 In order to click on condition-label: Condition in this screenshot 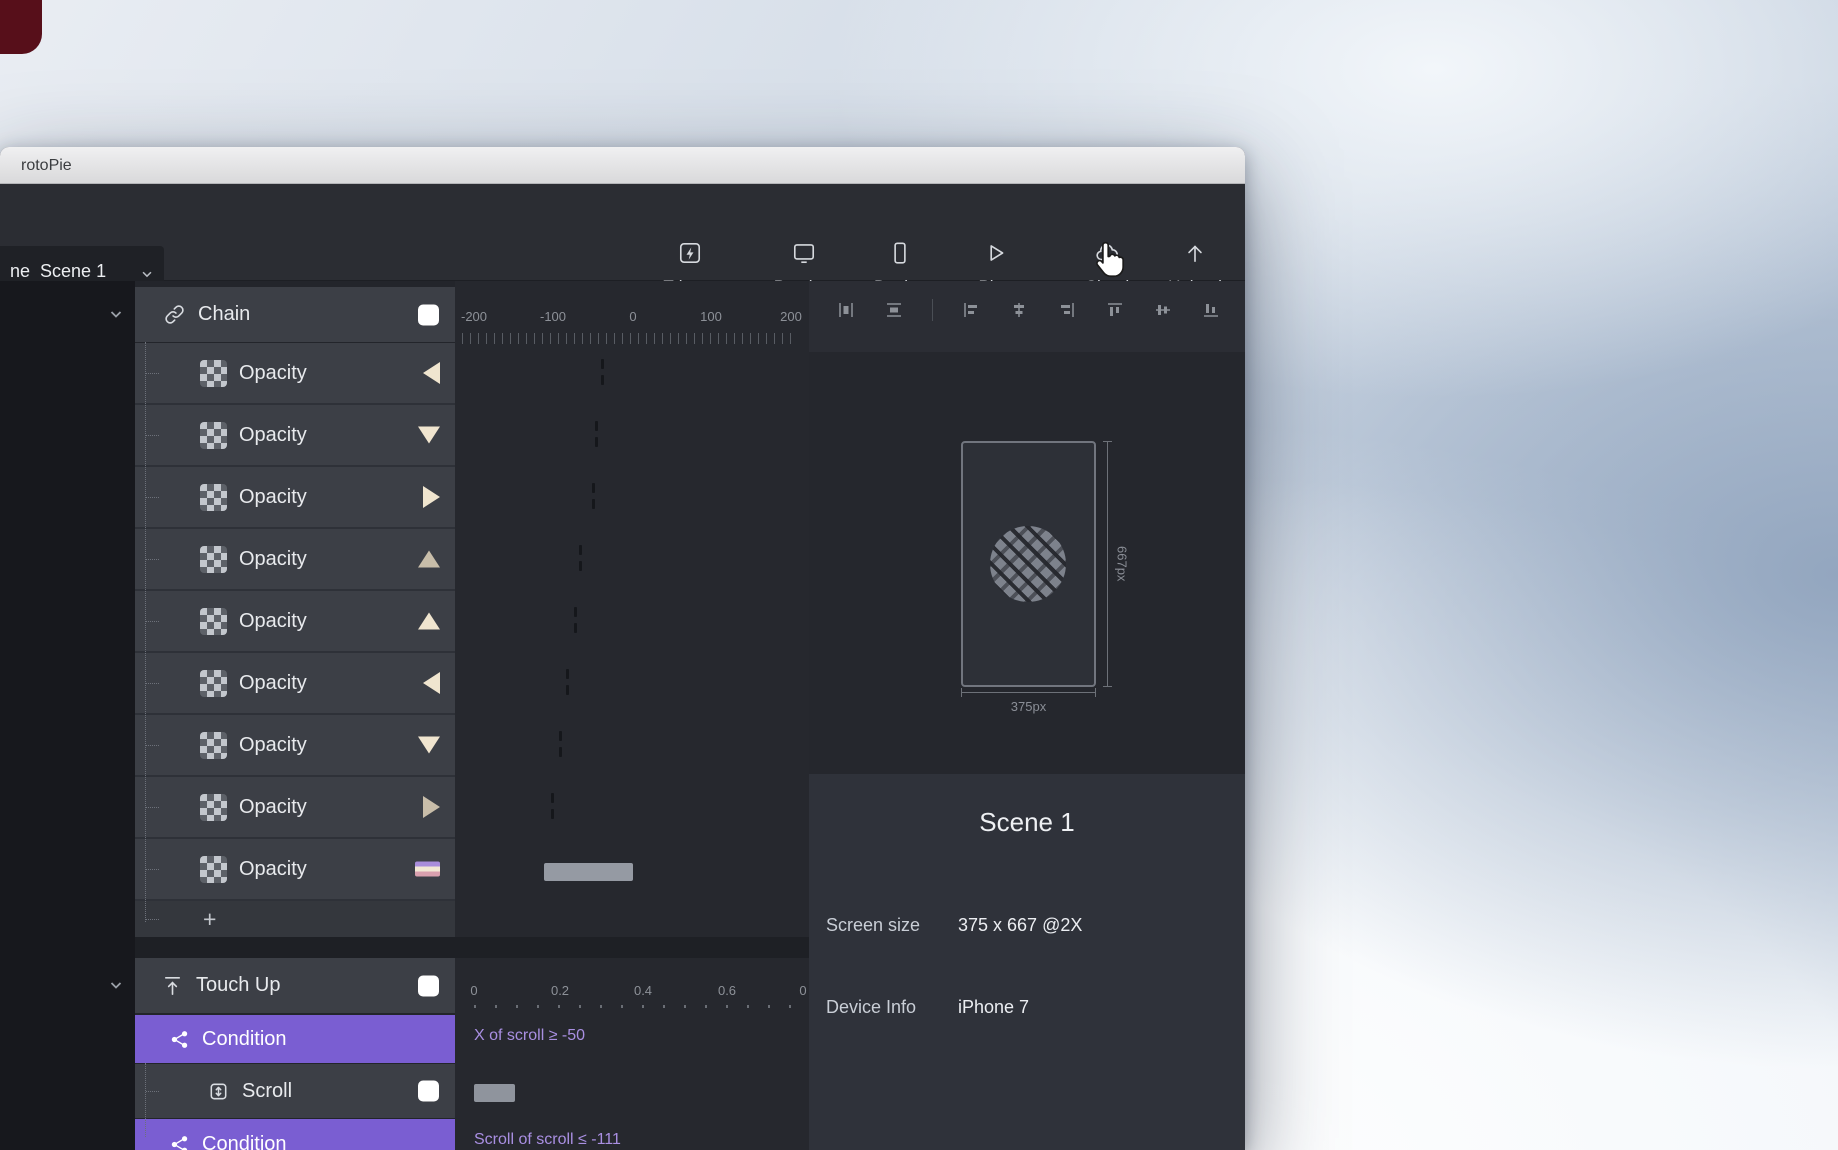, I will do `click(244, 1038)`.